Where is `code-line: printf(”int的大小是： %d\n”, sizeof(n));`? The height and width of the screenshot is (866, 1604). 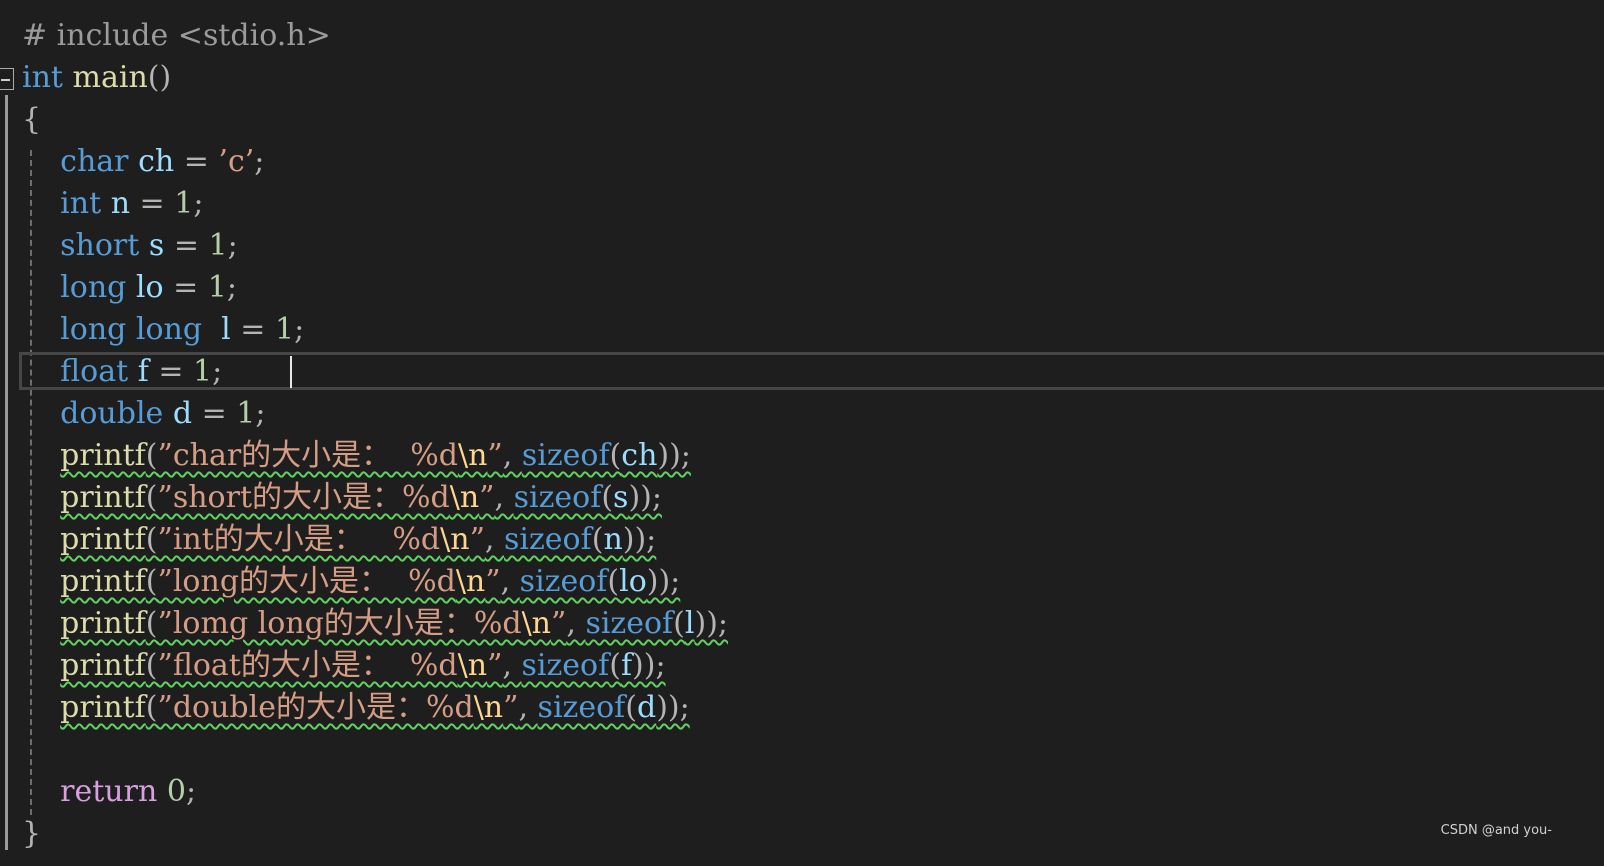
code-line: printf(”int的大小是： %d\n”, sizeof(n)); is located at coordinates (339, 540).